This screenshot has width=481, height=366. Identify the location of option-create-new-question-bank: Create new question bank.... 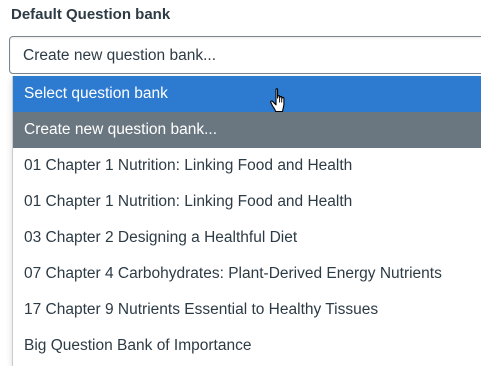
(247, 130).